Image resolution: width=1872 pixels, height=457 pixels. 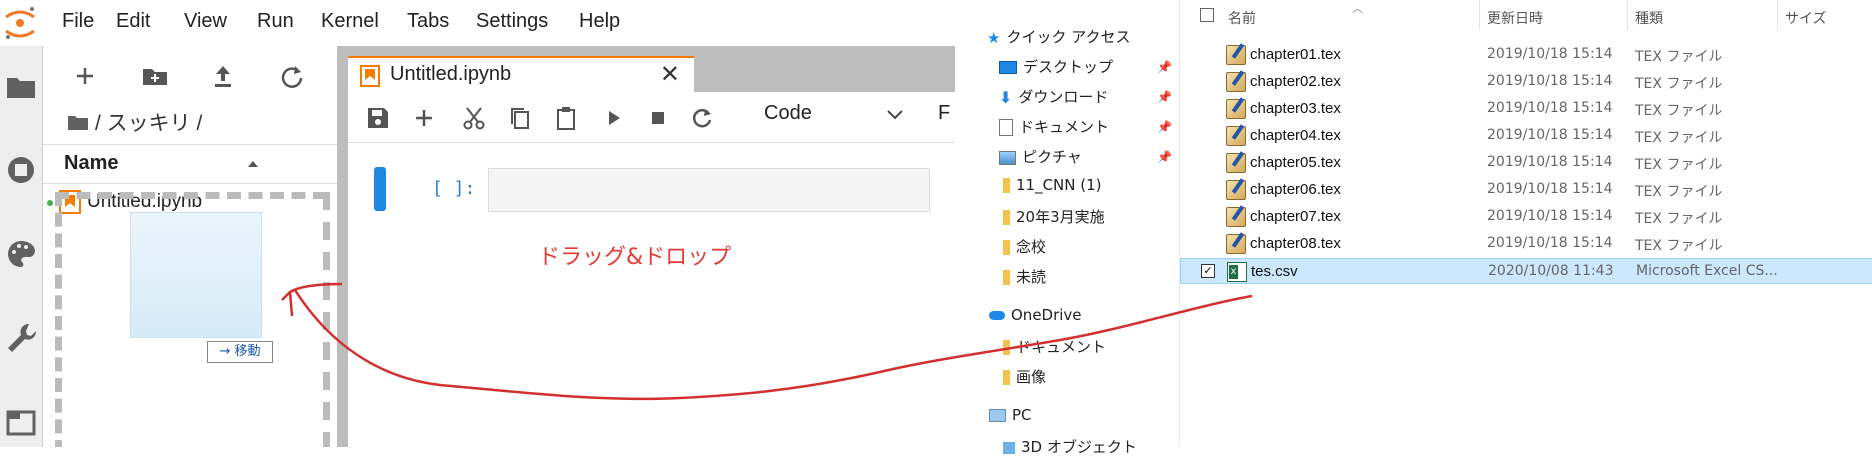 I want to click on menu-kernel: Kernel, so click(x=350, y=21).